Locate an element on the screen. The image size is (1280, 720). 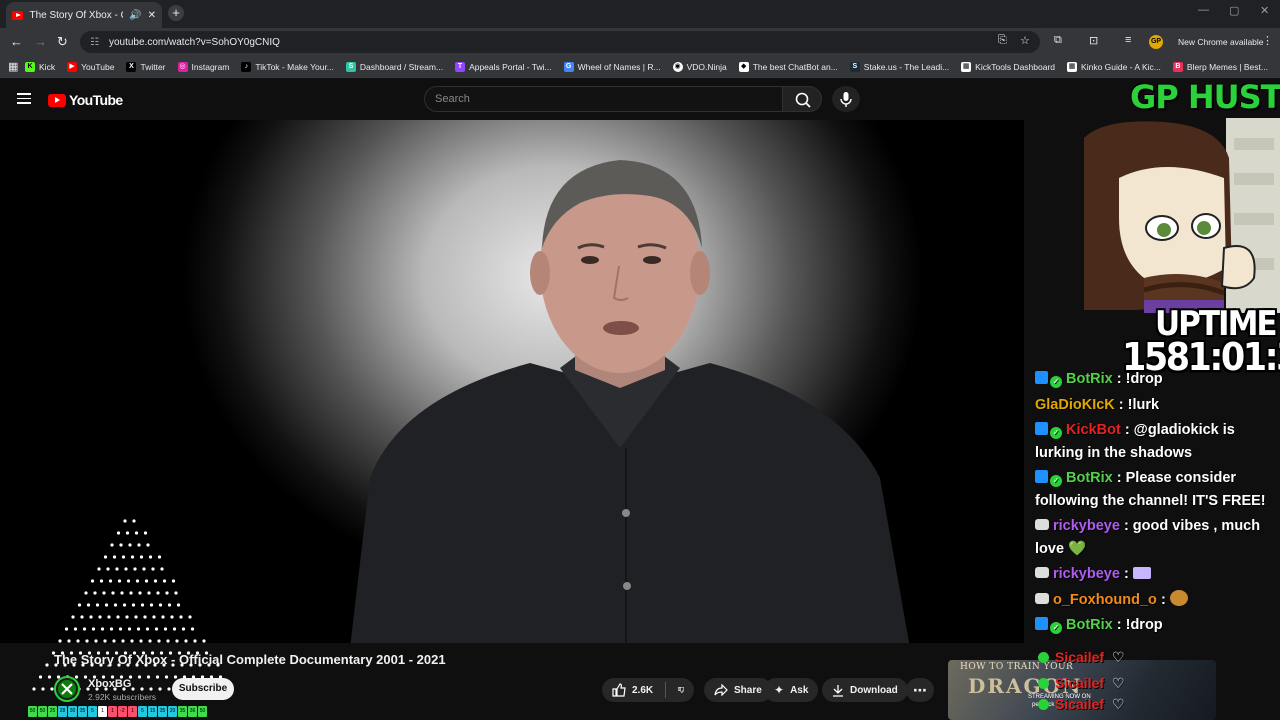
level-segment: 36 is located at coordinates (192, 711).